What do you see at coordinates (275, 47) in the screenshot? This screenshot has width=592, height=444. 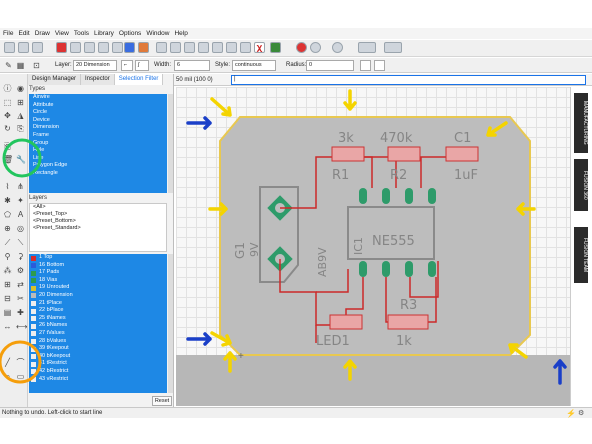 I see `go-icon` at bounding box center [275, 47].